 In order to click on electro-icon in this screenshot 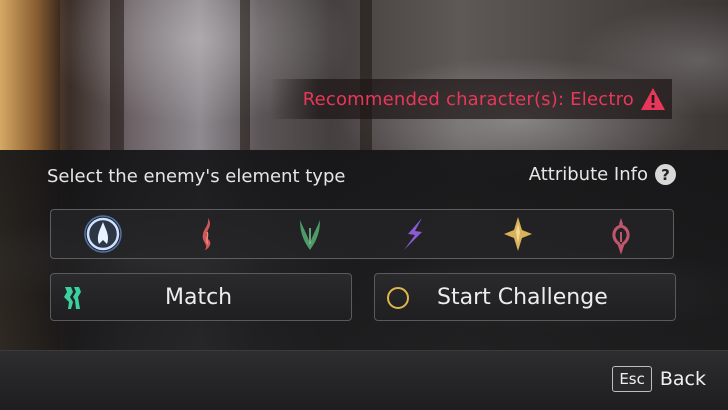, I will do `click(412, 234)`.